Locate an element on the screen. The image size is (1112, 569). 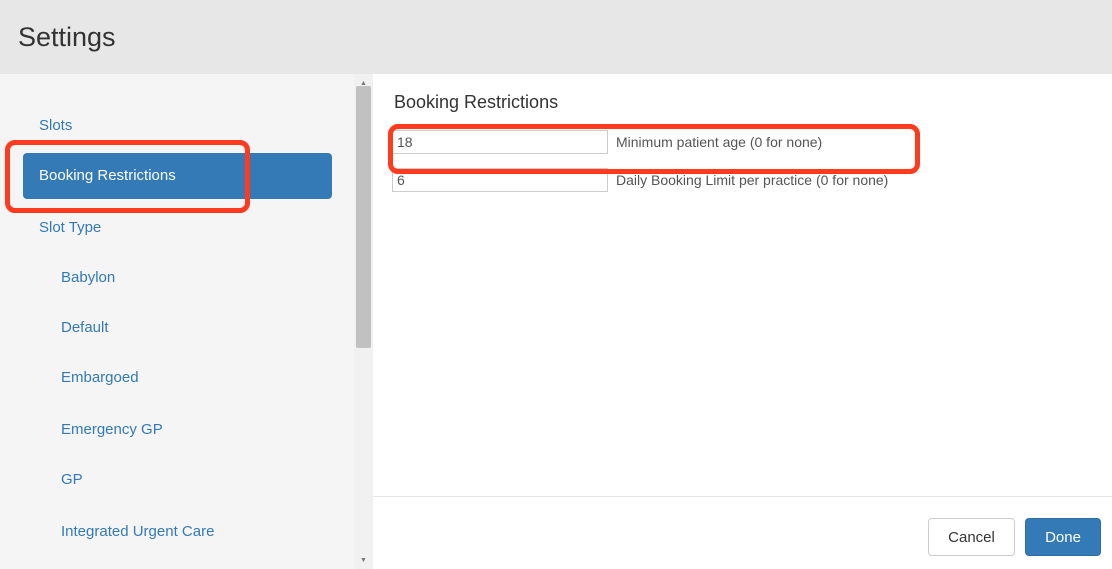
sidebar-item-emergency-gp: Emergency GP is located at coordinates (177, 430).